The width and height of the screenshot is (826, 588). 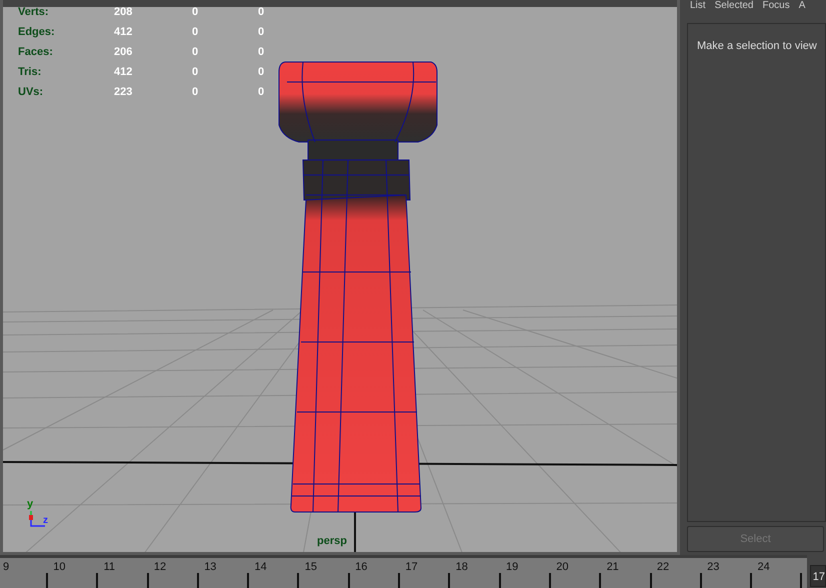 What do you see at coordinates (461, 567) in the screenshot?
I see `frame-number: 18` at bounding box center [461, 567].